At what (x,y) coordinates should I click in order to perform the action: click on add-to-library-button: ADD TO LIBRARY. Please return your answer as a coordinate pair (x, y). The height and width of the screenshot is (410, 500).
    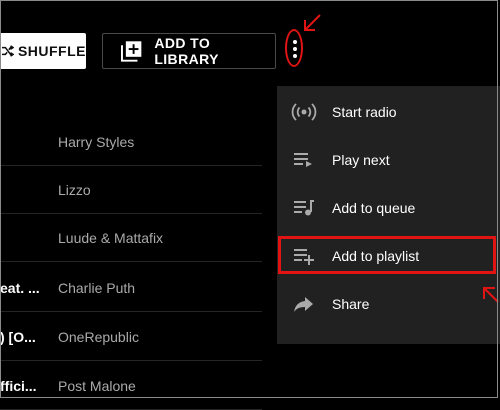
    Looking at the image, I should click on (189, 51).